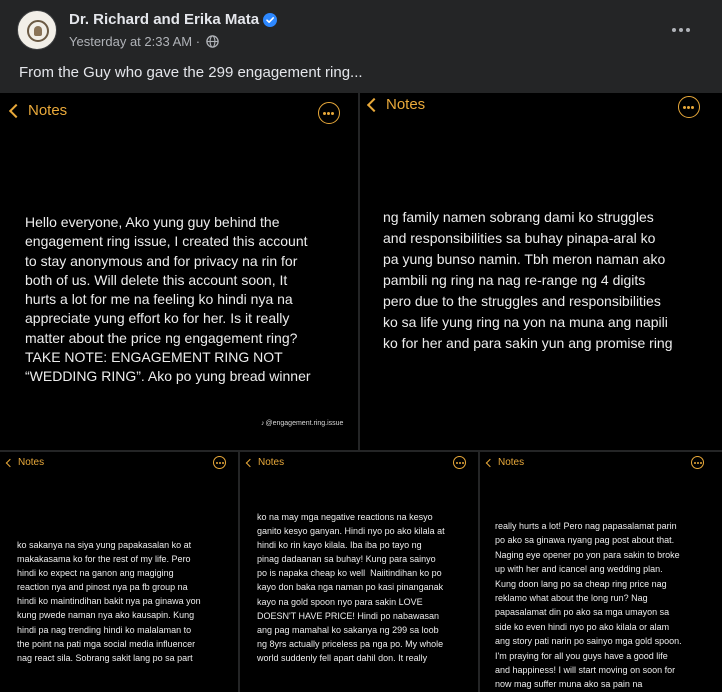  I want to click on watermark: ♪@engagement.ring.issue, so click(302, 423).